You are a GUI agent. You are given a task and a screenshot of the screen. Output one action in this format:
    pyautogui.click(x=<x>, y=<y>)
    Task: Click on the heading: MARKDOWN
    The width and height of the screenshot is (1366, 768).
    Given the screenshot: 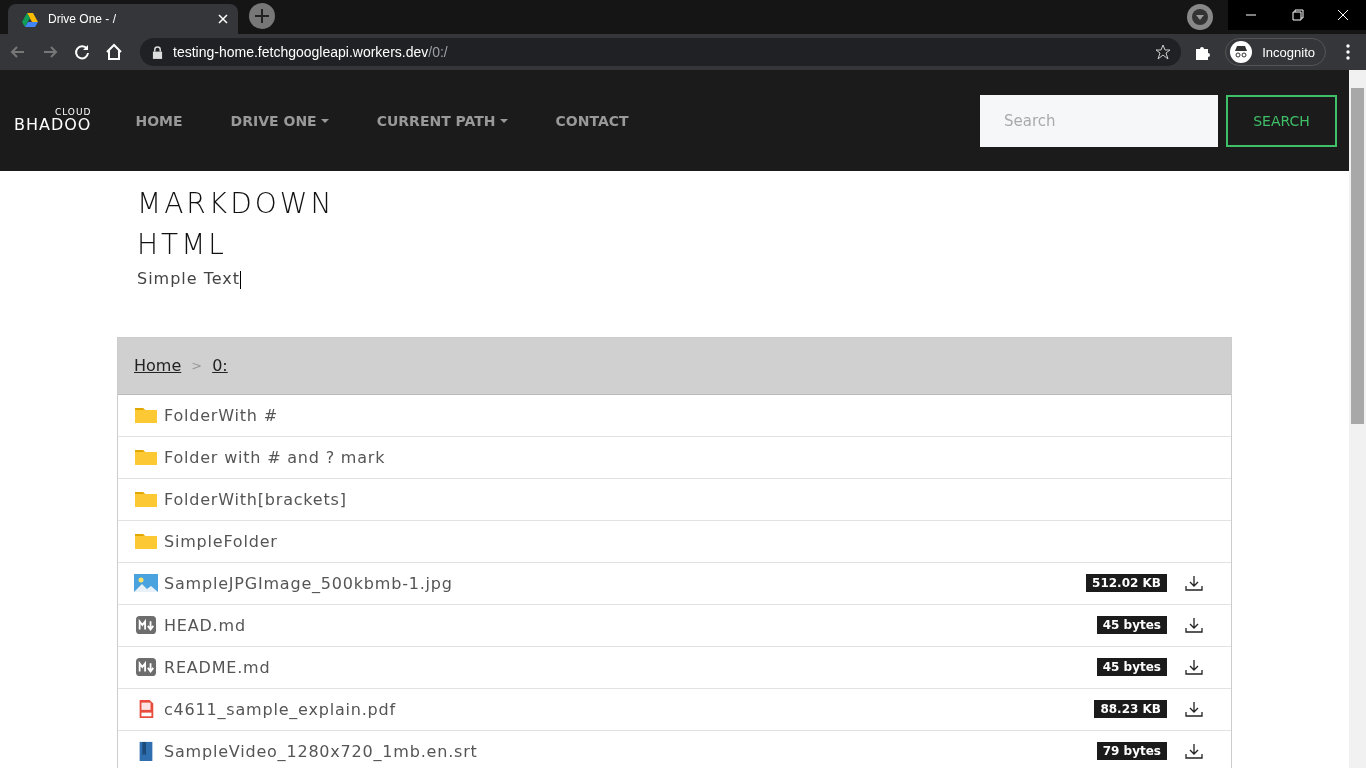 What is the action you would take?
    pyautogui.click(x=236, y=204)
    